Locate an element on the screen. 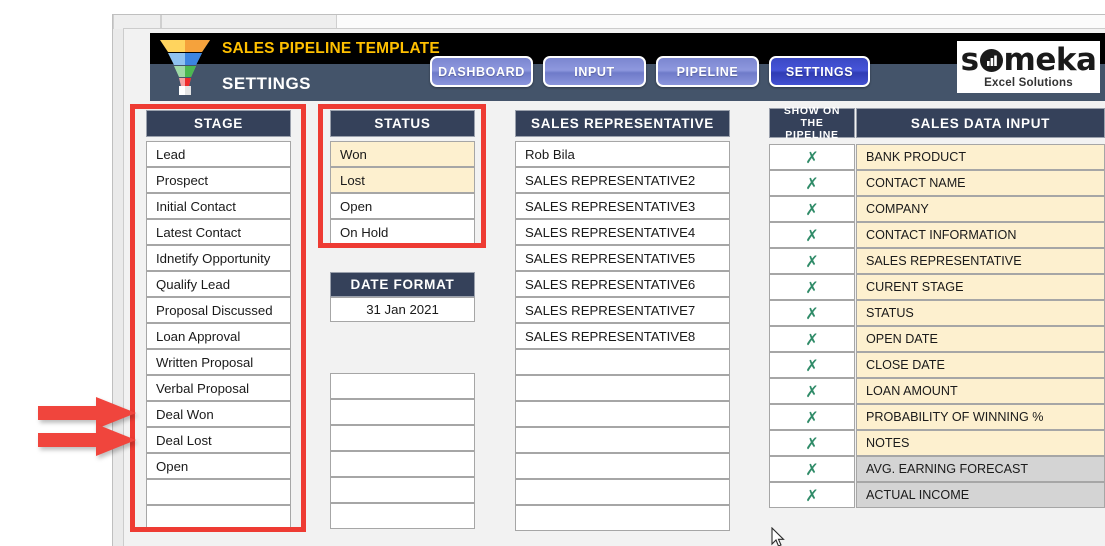 This screenshot has height=546, width=1105. show-on-pipeline-cell-3: ✗ is located at coordinates (812, 235).